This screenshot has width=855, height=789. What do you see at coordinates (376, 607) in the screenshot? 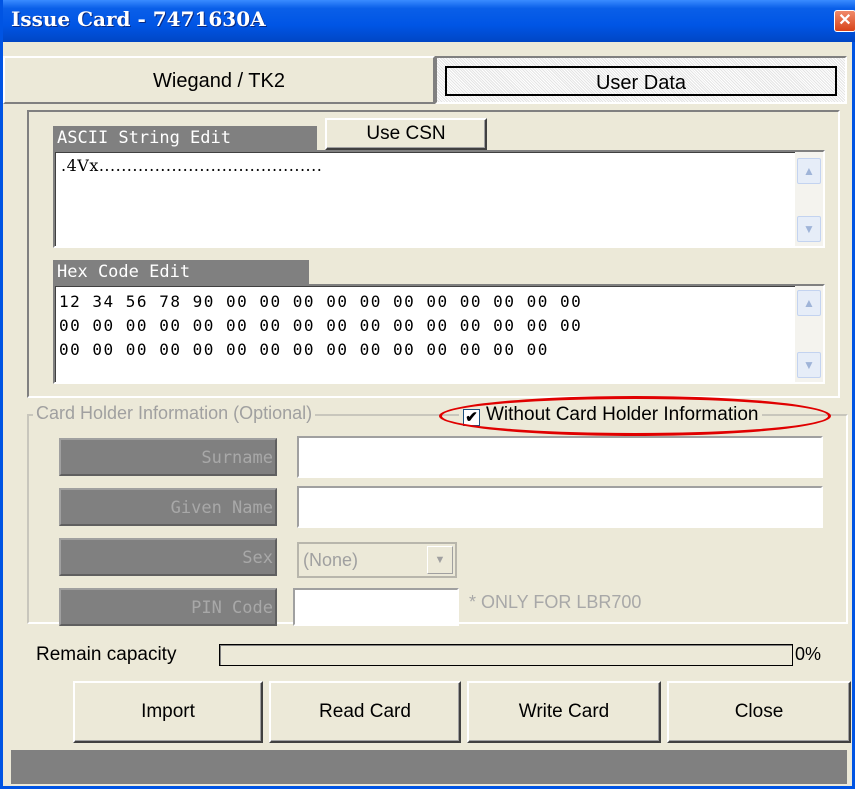
I see `pin-code-input` at bounding box center [376, 607].